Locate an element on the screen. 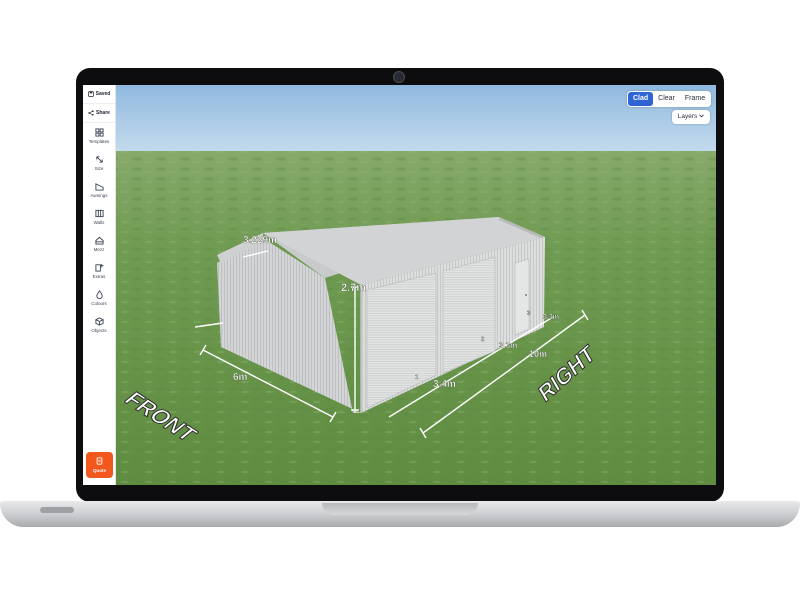 The height and width of the screenshot is (600, 800). share-button: Share is located at coordinates (99, 113).